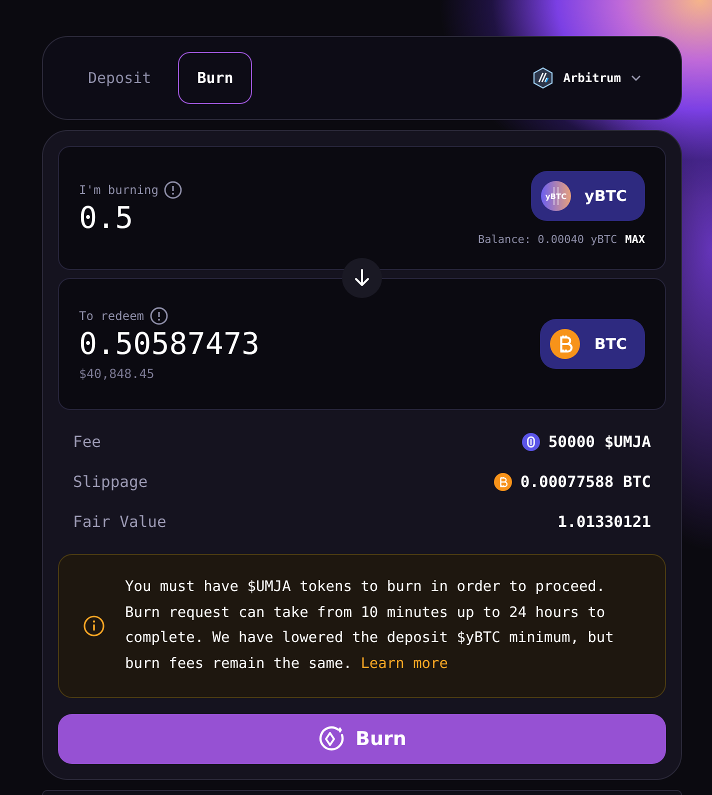  What do you see at coordinates (587, 78) in the screenshot?
I see `network-selector: Arbitrum` at bounding box center [587, 78].